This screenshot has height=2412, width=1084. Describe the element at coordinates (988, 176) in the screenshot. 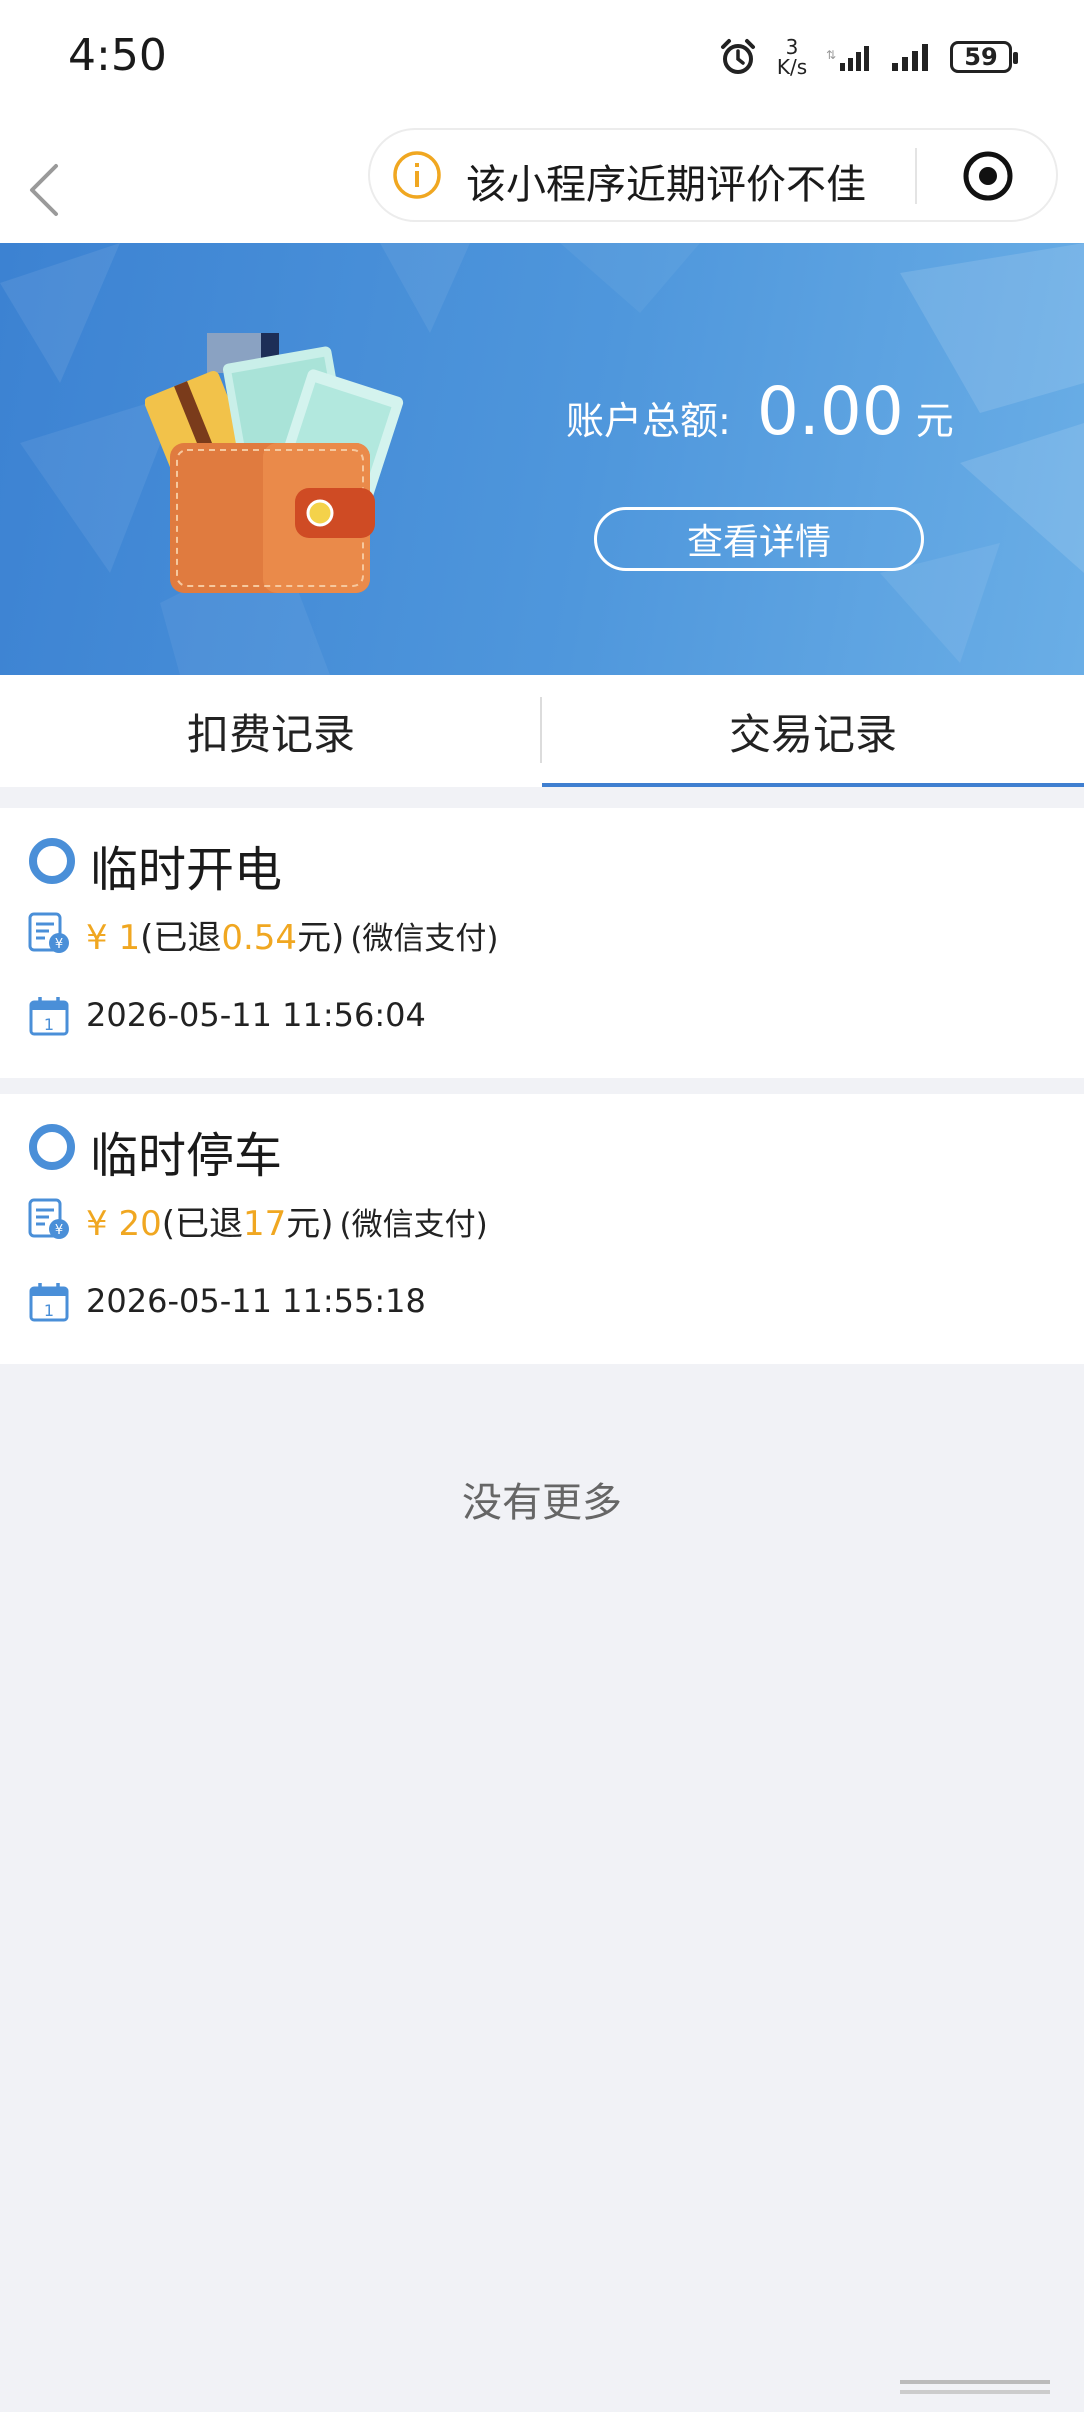

I see `close-target-icon` at that location.